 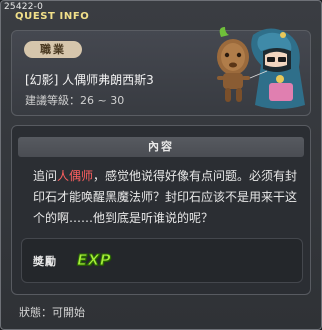 What do you see at coordinates (162, 260) in the screenshot?
I see `reward-box: 獎勵 EXP` at bounding box center [162, 260].